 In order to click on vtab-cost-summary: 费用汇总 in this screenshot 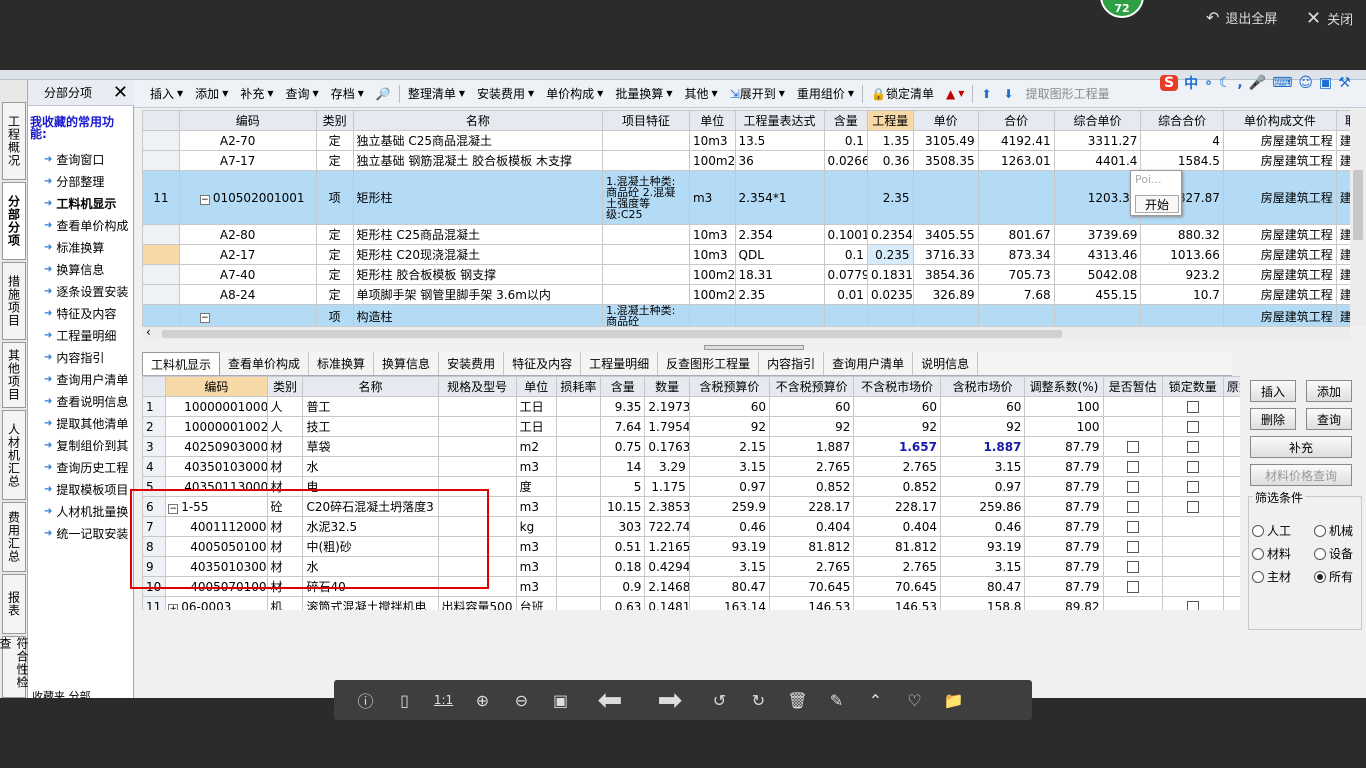, I will do `click(14, 537)`.